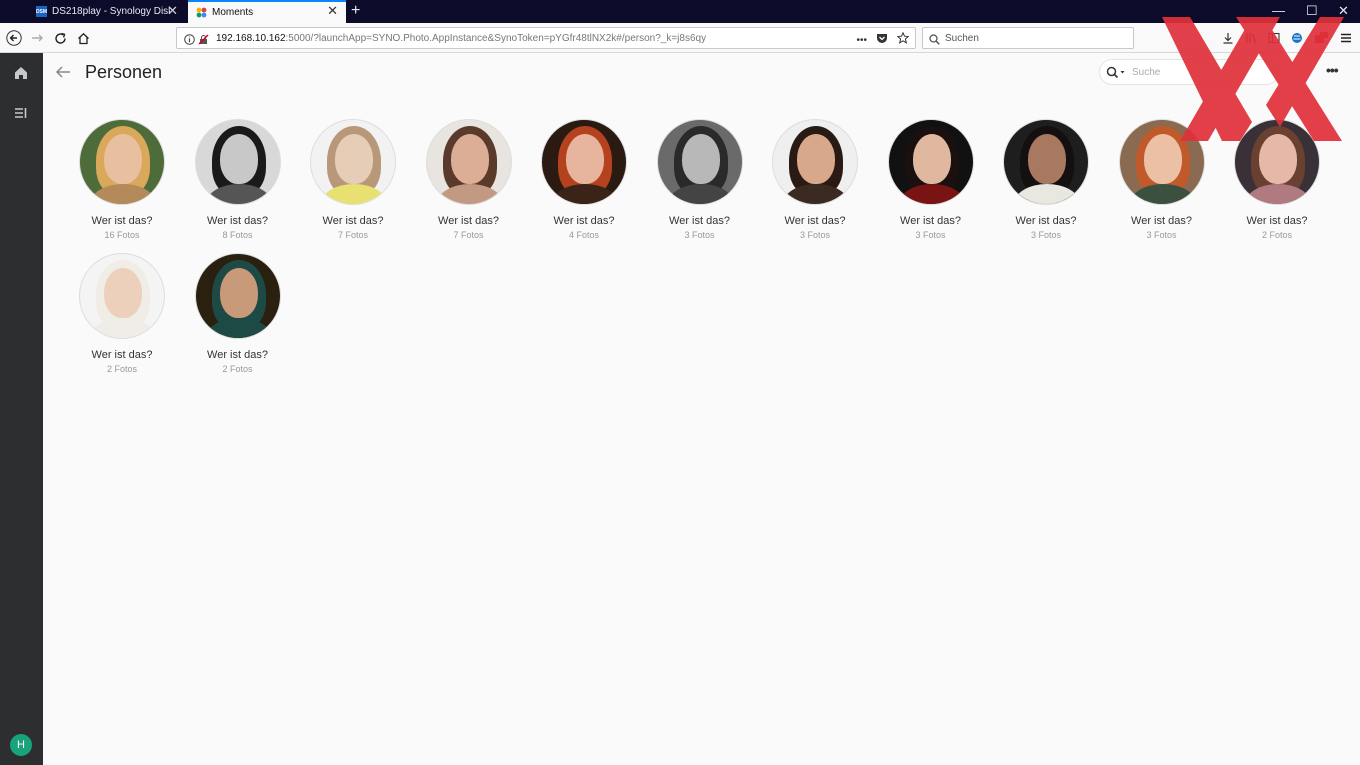 The height and width of the screenshot is (765, 1360). What do you see at coordinates (201, 12) in the screenshot?
I see `moments-favicon-icon` at bounding box center [201, 12].